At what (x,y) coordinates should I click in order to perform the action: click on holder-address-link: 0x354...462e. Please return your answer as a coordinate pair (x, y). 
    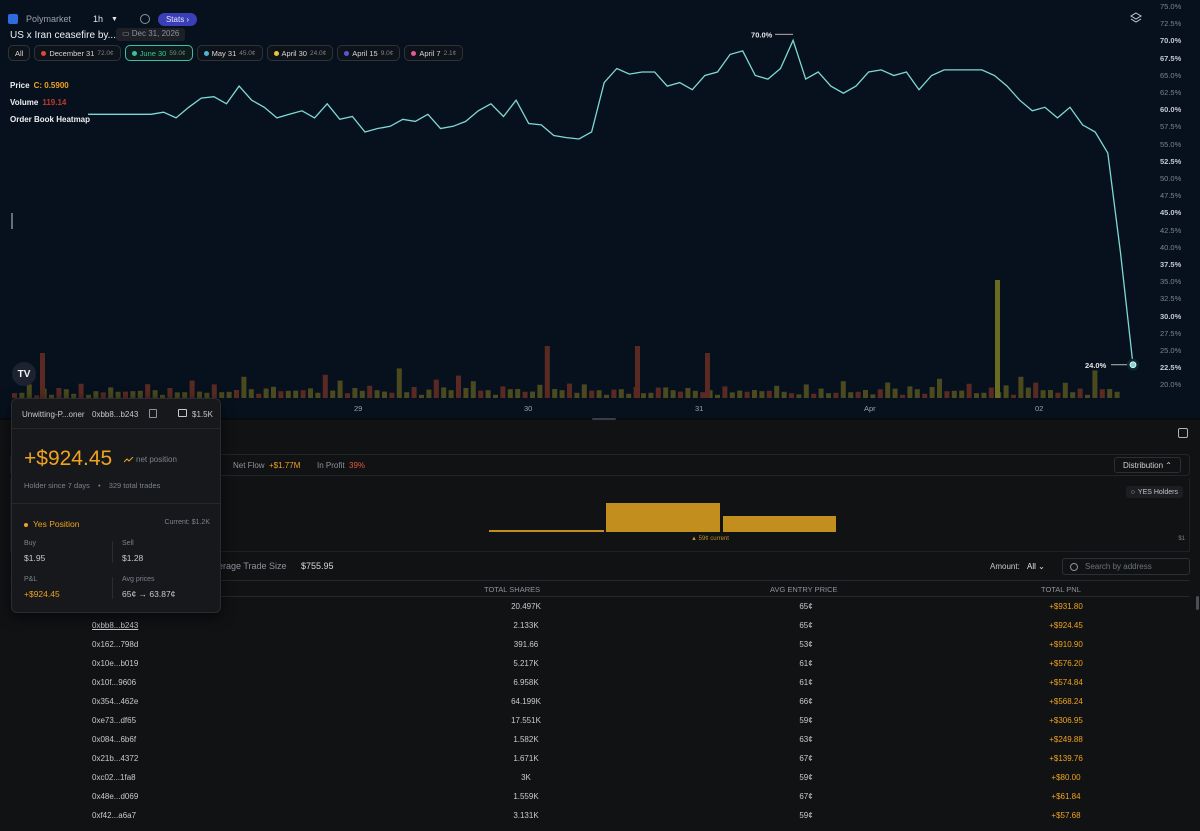
    Looking at the image, I should click on (115, 701).